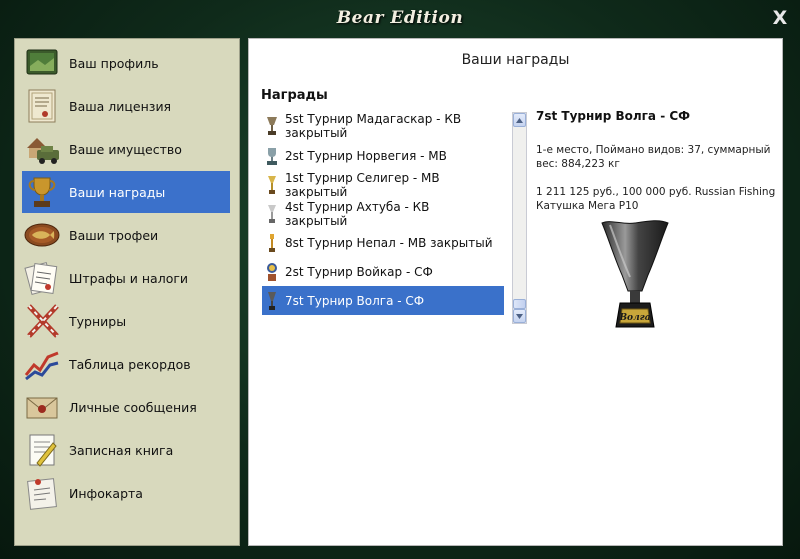  I want to click on messages-icon, so click(42, 407).